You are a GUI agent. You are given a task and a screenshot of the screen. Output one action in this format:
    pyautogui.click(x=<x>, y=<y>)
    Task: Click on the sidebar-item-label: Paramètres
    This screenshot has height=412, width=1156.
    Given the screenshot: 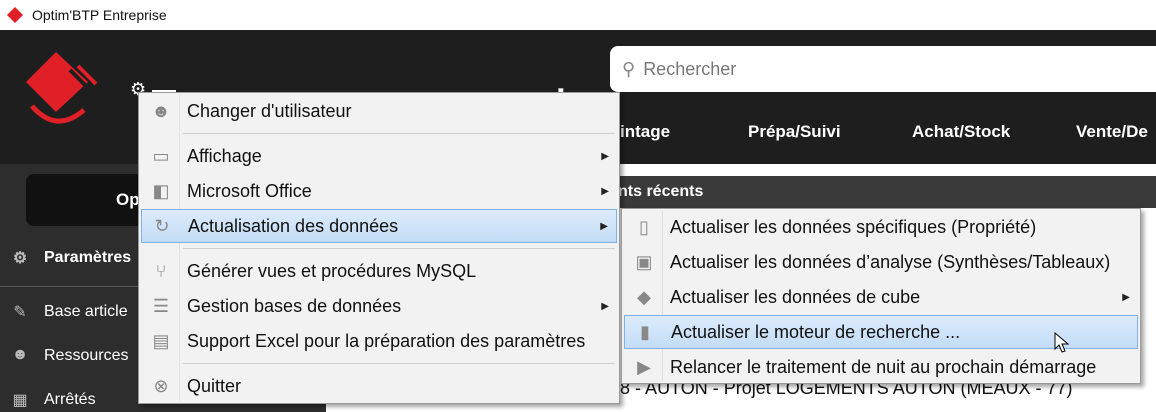 What is the action you would take?
    pyautogui.click(x=88, y=257)
    